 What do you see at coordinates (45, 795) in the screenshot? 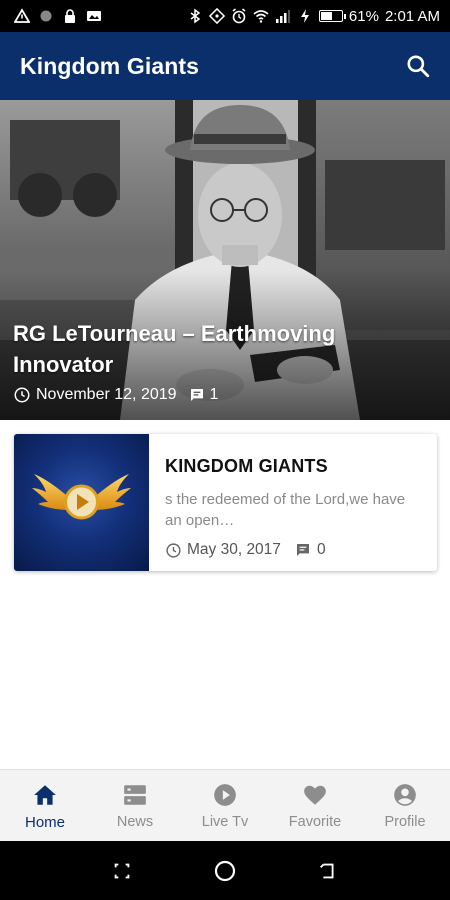
I see `home-icon` at bounding box center [45, 795].